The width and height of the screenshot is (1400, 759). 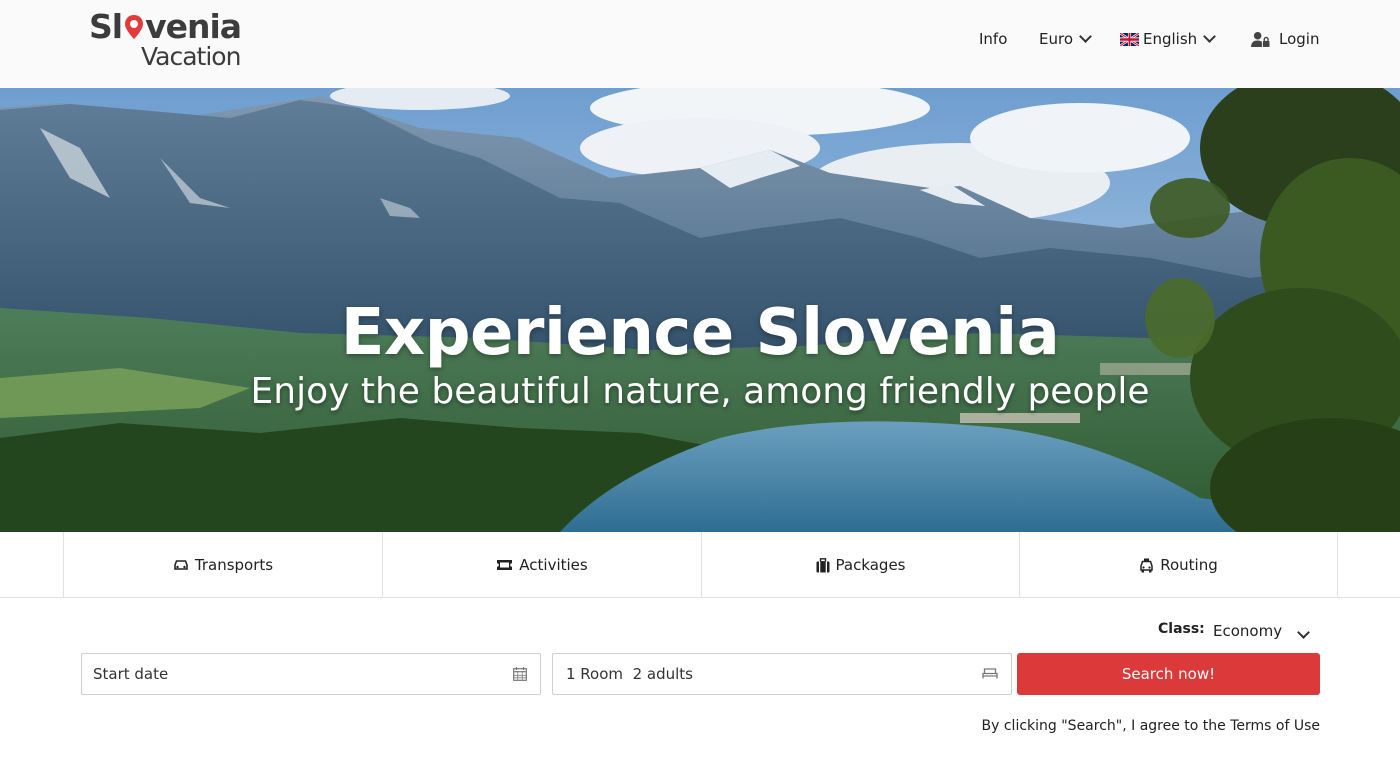 What do you see at coordinates (990, 673) in the screenshot?
I see `bed-icon` at bounding box center [990, 673].